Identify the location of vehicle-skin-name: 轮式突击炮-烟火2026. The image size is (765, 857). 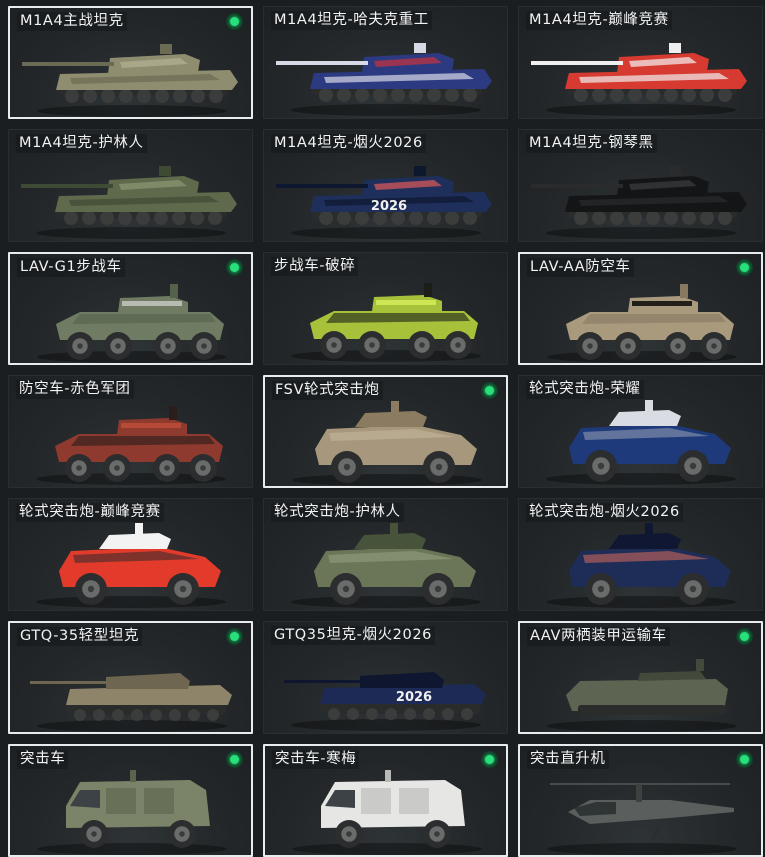
(604, 512).